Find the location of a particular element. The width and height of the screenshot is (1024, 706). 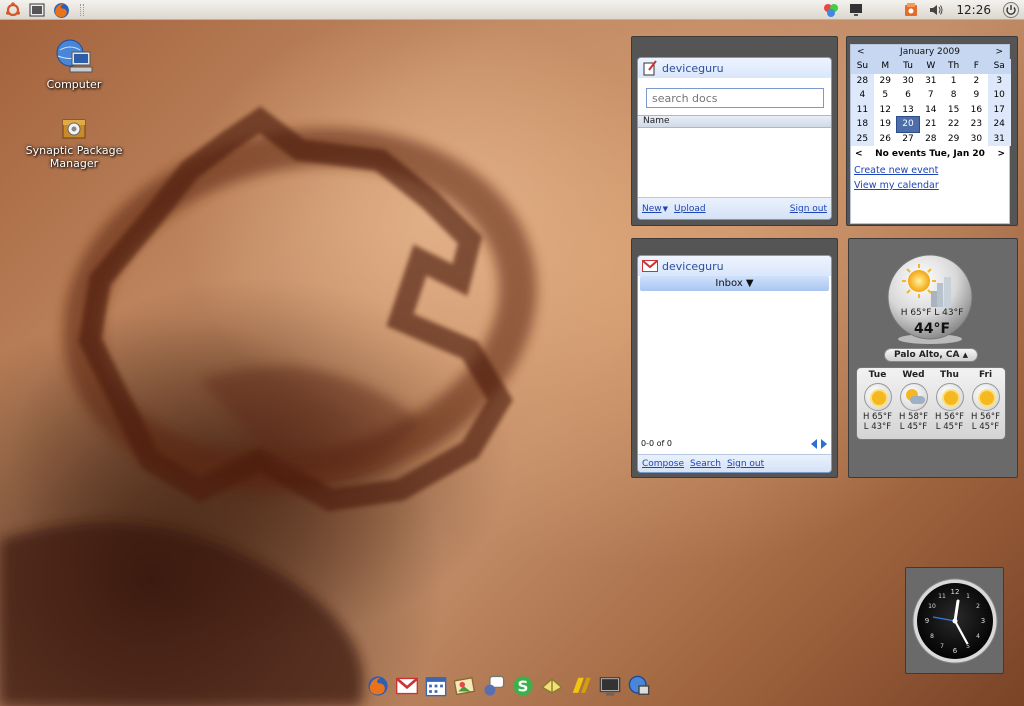

screenshot-icon is located at coordinates (37, 10).